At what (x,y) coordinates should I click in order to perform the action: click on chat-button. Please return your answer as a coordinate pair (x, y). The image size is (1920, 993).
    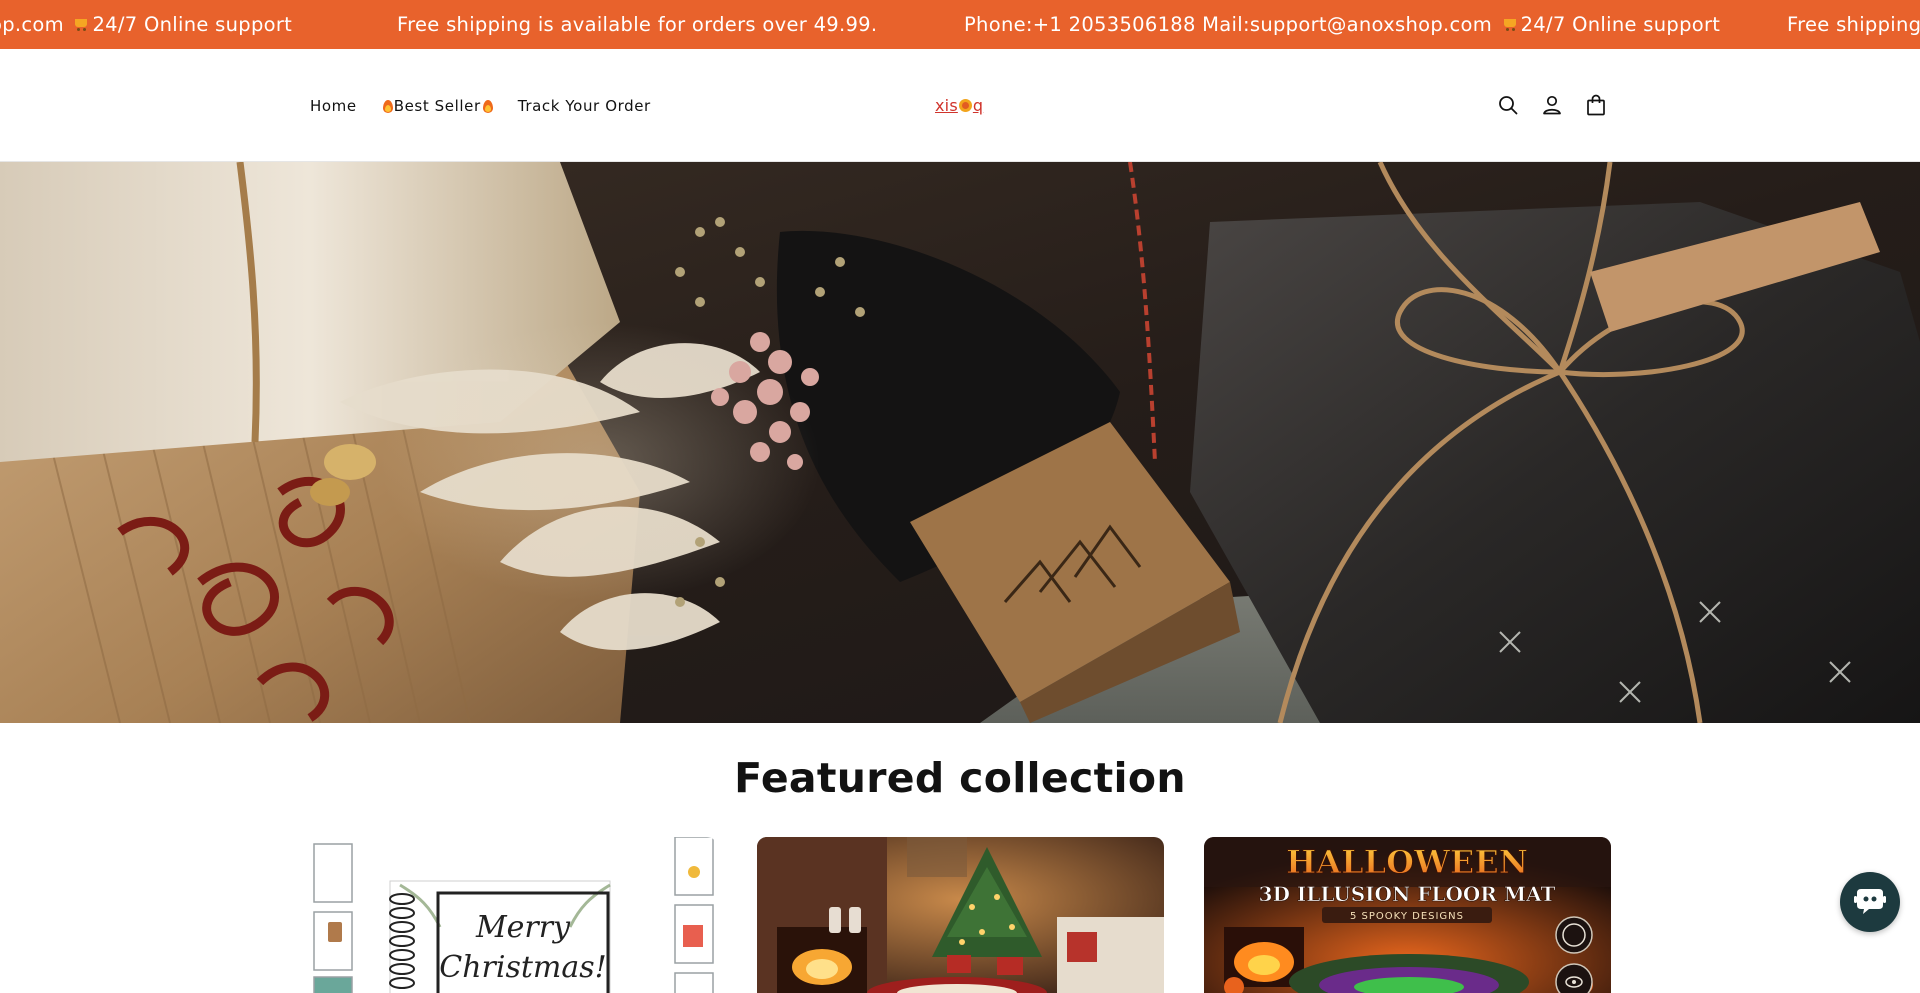
    Looking at the image, I should click on (1870, 902).